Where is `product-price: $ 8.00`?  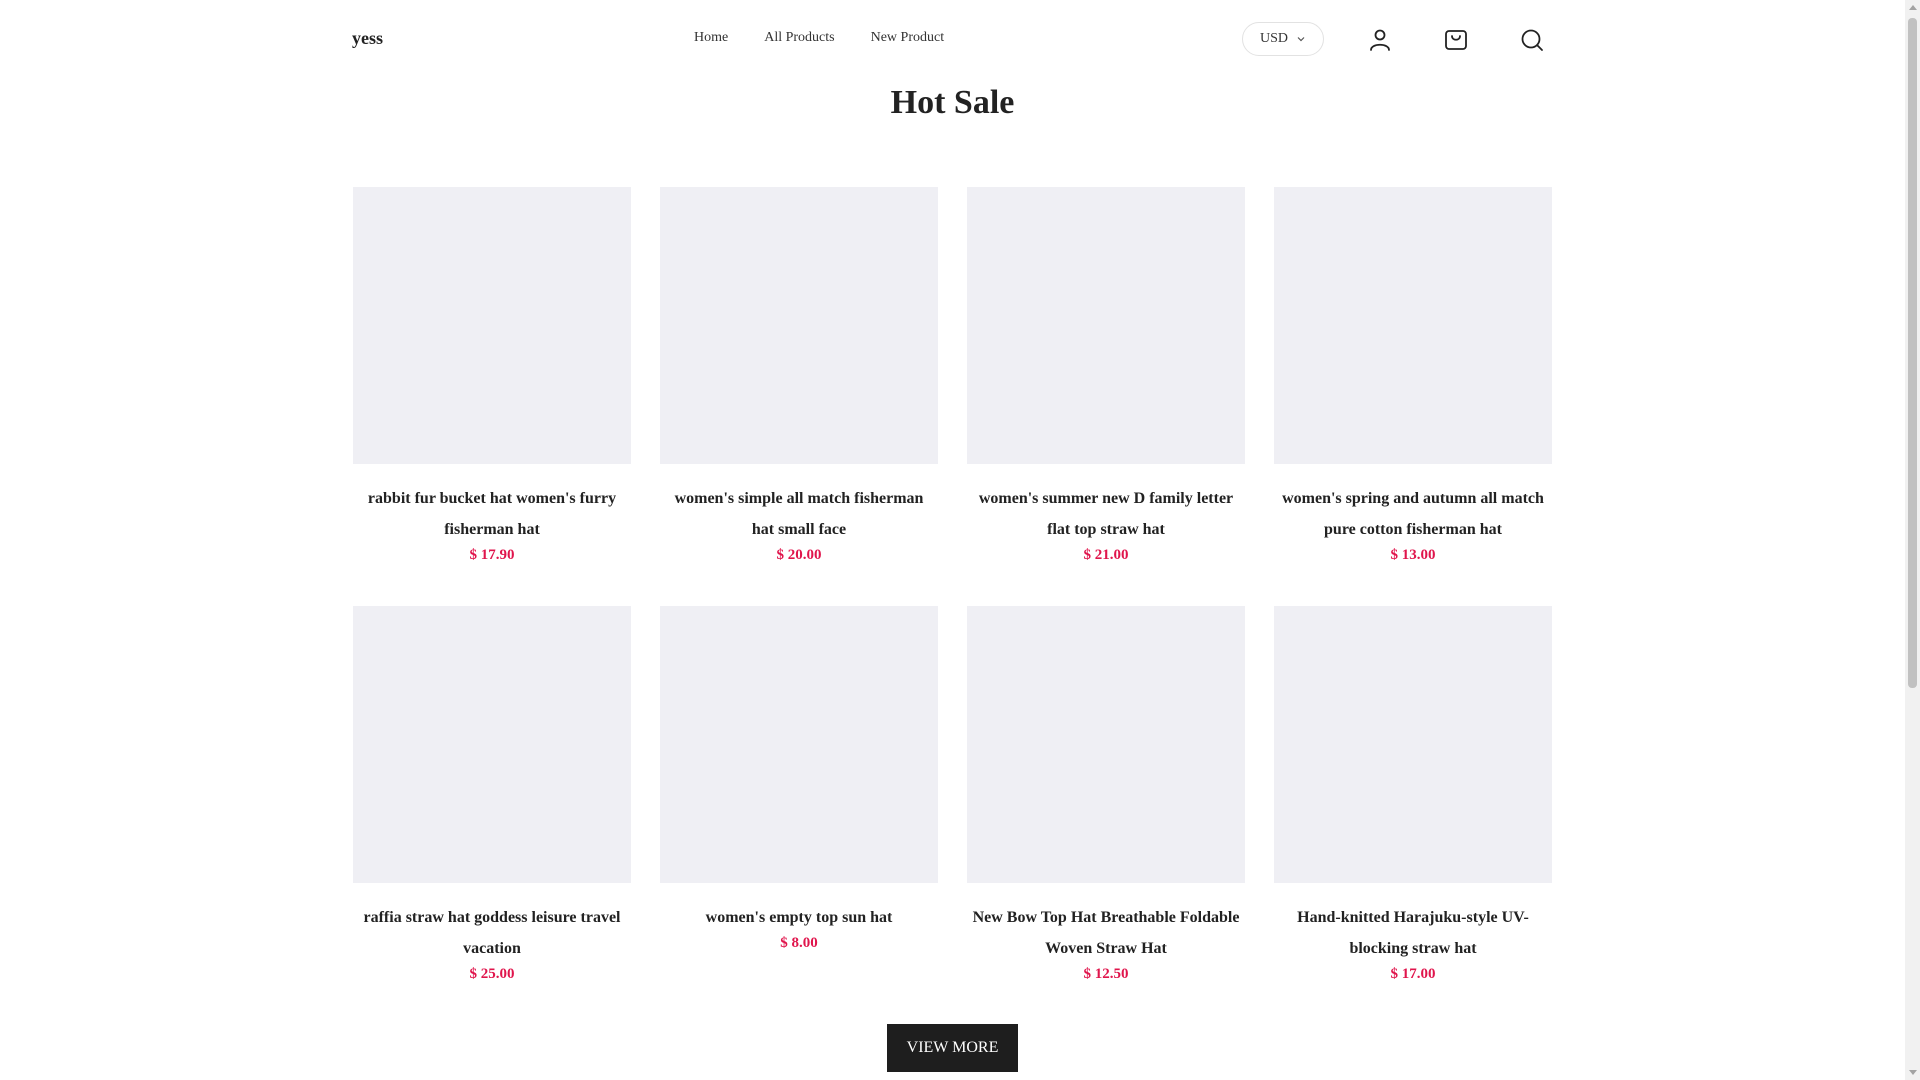
product-price: $ 8.00 is located at coordinates (799, 943).